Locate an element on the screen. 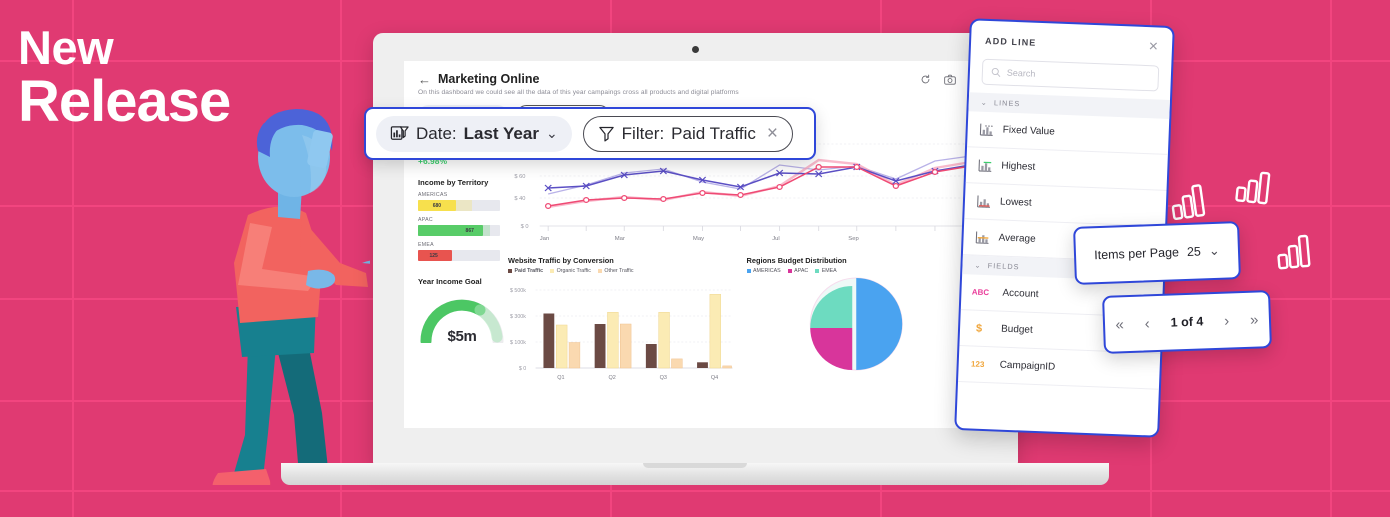  currency-type-icon: $ is located at coordinates (979, 328).